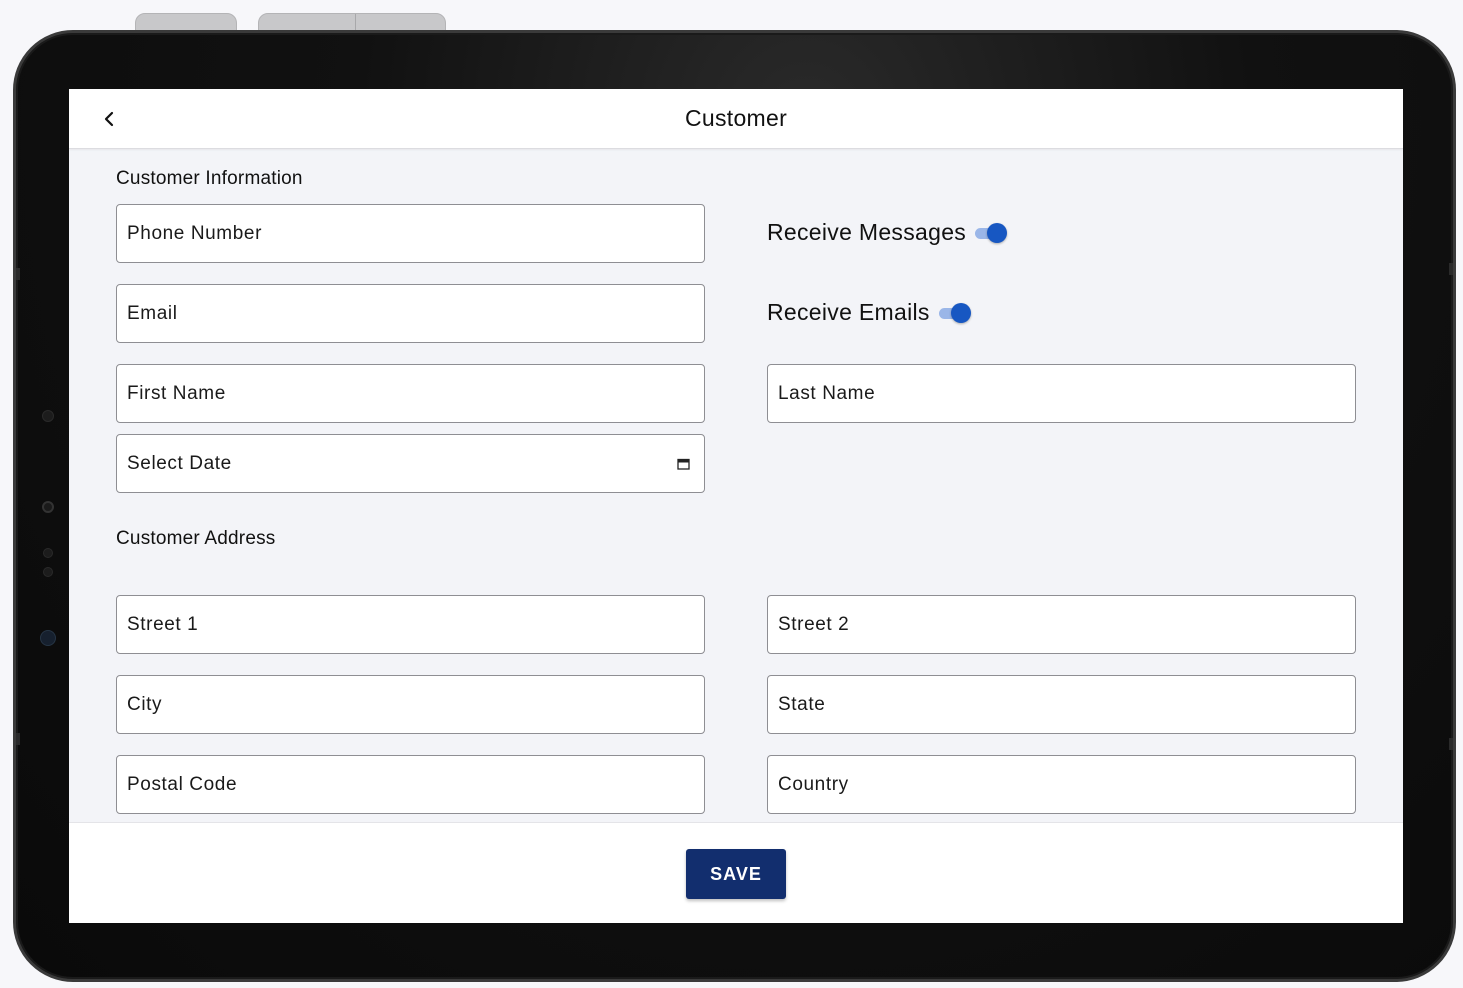 The image size is (1463, 988). Describe the element at coordinates (1066, 704) in the screenshot. I see `state-input` at that location.